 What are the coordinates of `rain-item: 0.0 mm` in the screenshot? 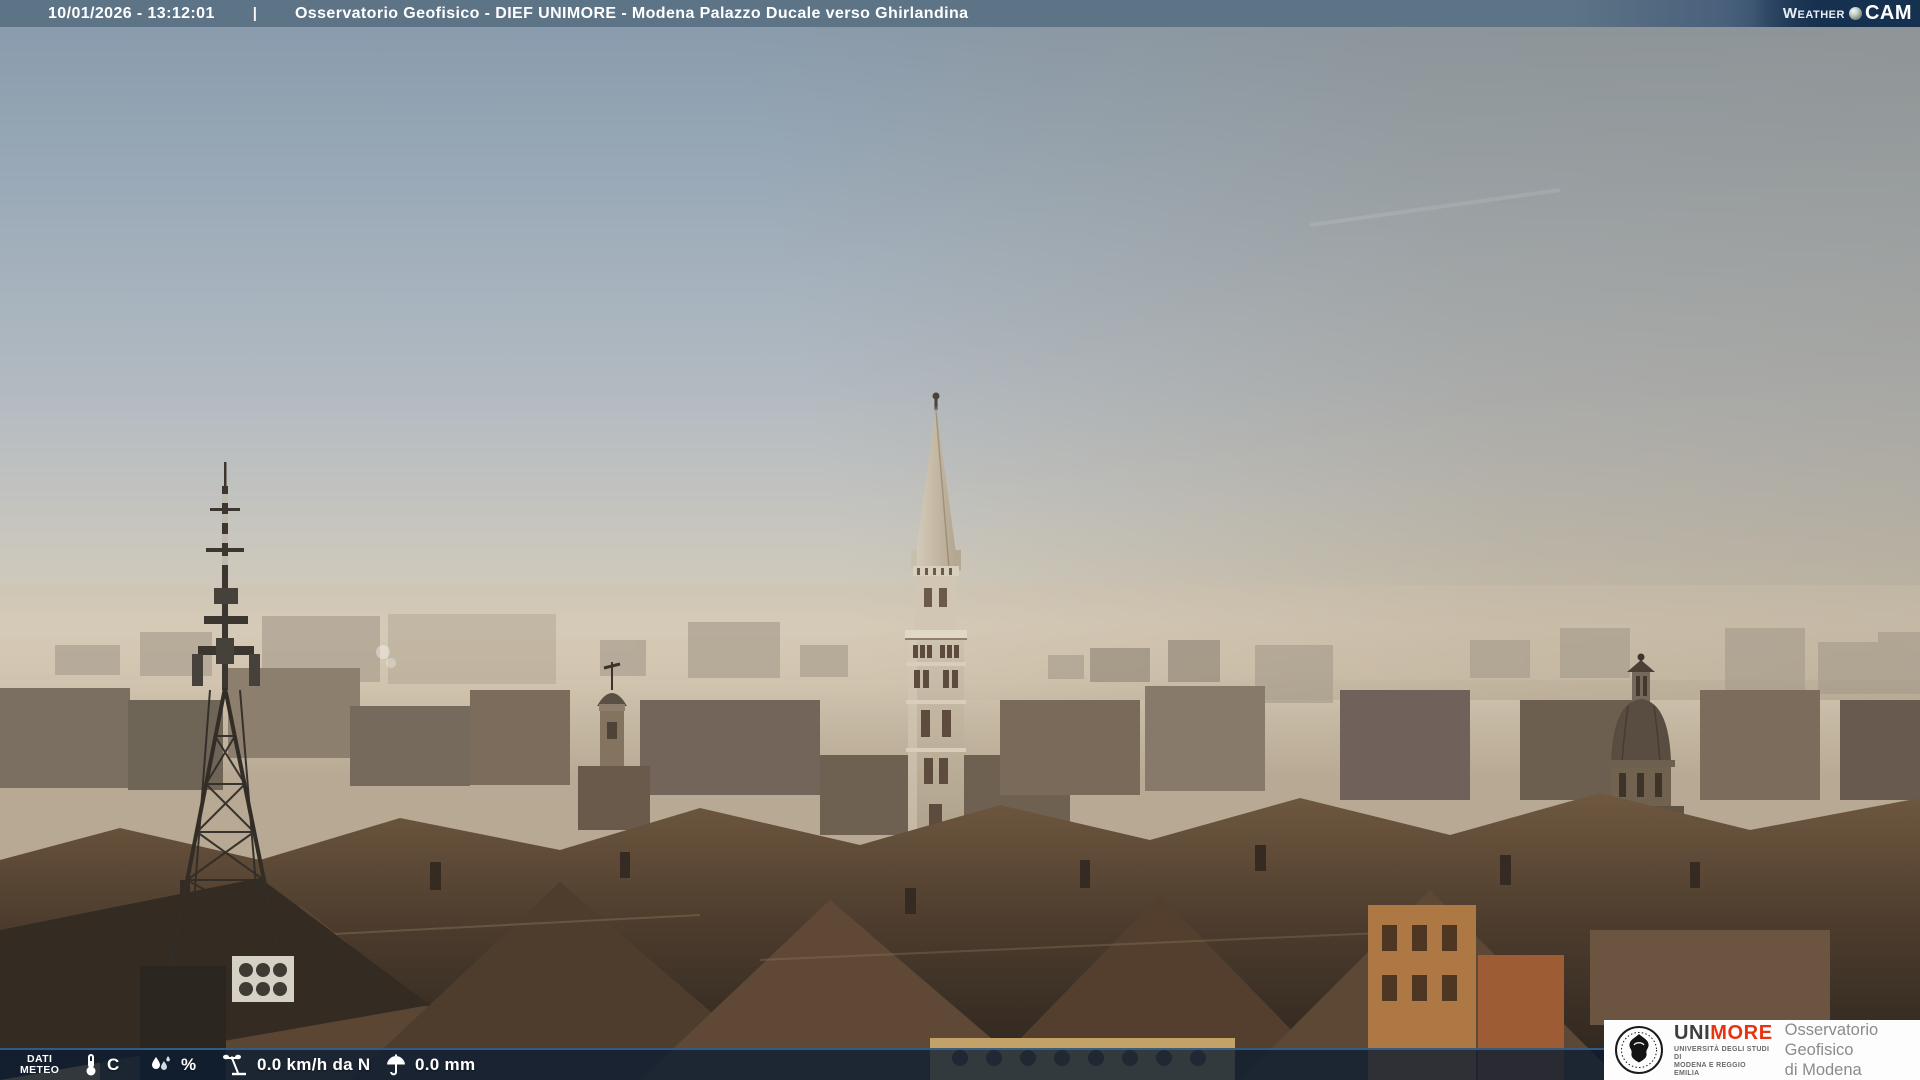 It's located at (429, 1065).